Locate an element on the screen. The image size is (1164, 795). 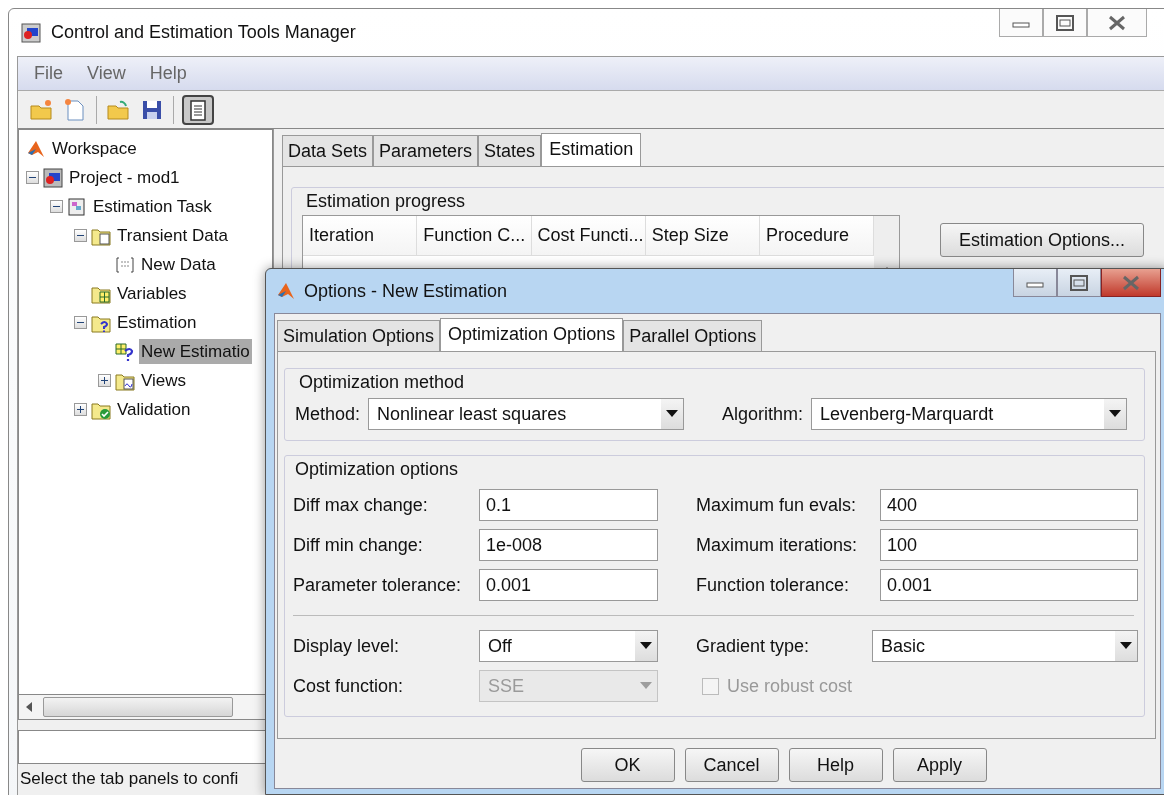
menu-item: File is located at coordinates (48, 73).